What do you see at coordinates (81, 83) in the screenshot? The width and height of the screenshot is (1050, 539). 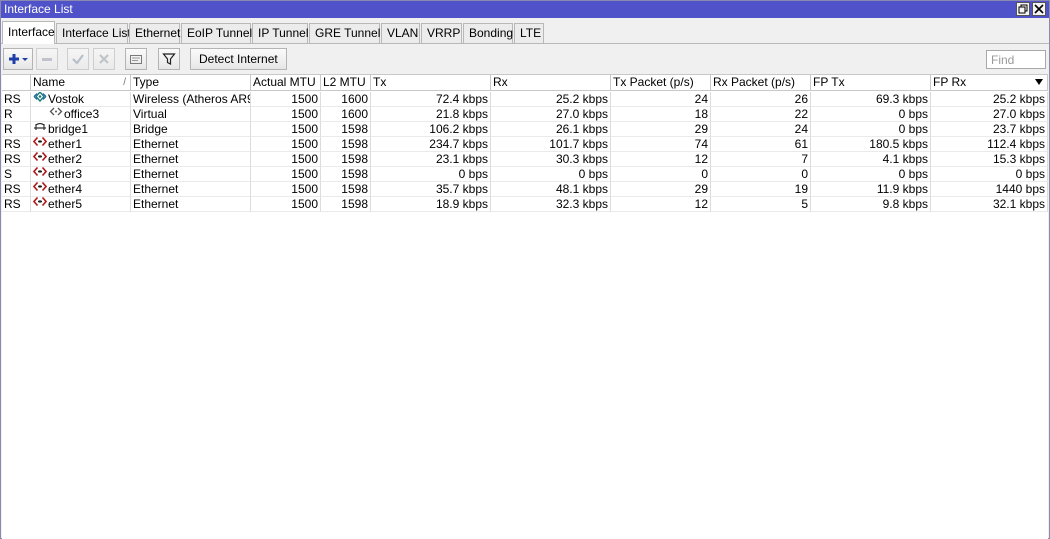 I see `col-name-header: Name /` at bounding box center [81, 83].